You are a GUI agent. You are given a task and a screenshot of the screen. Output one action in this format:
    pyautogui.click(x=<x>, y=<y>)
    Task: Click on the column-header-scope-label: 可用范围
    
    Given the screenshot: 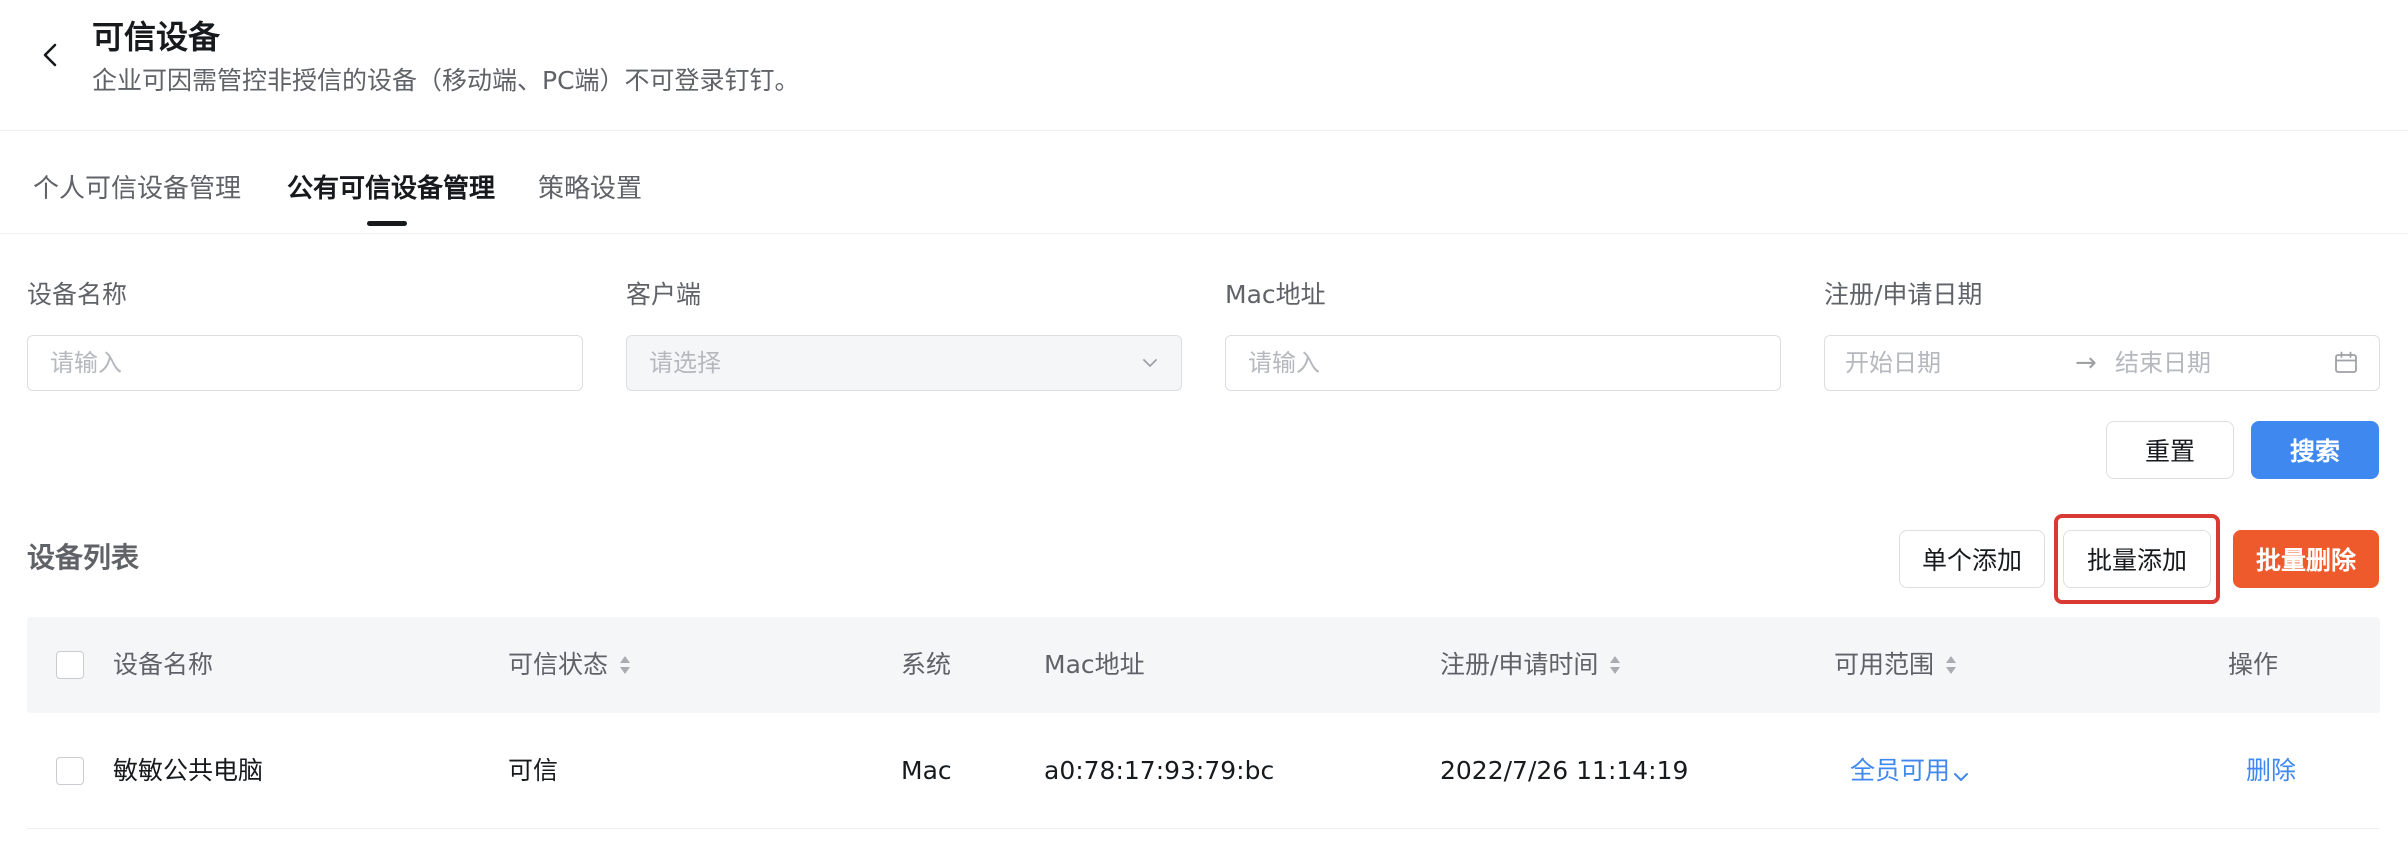 What is the action you would take?
    pyautogui.click(x=1884, y=664)
    